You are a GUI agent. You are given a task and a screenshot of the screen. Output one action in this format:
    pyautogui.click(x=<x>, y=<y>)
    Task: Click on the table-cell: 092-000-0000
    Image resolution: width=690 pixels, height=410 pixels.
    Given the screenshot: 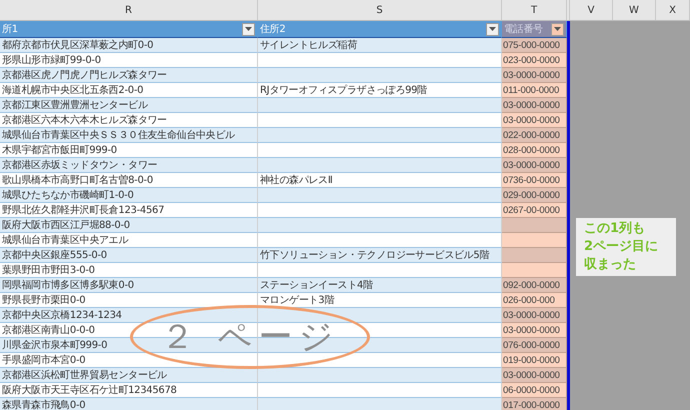 What is the action you would take?
    pyautogui.click(x=534, y=285)
    